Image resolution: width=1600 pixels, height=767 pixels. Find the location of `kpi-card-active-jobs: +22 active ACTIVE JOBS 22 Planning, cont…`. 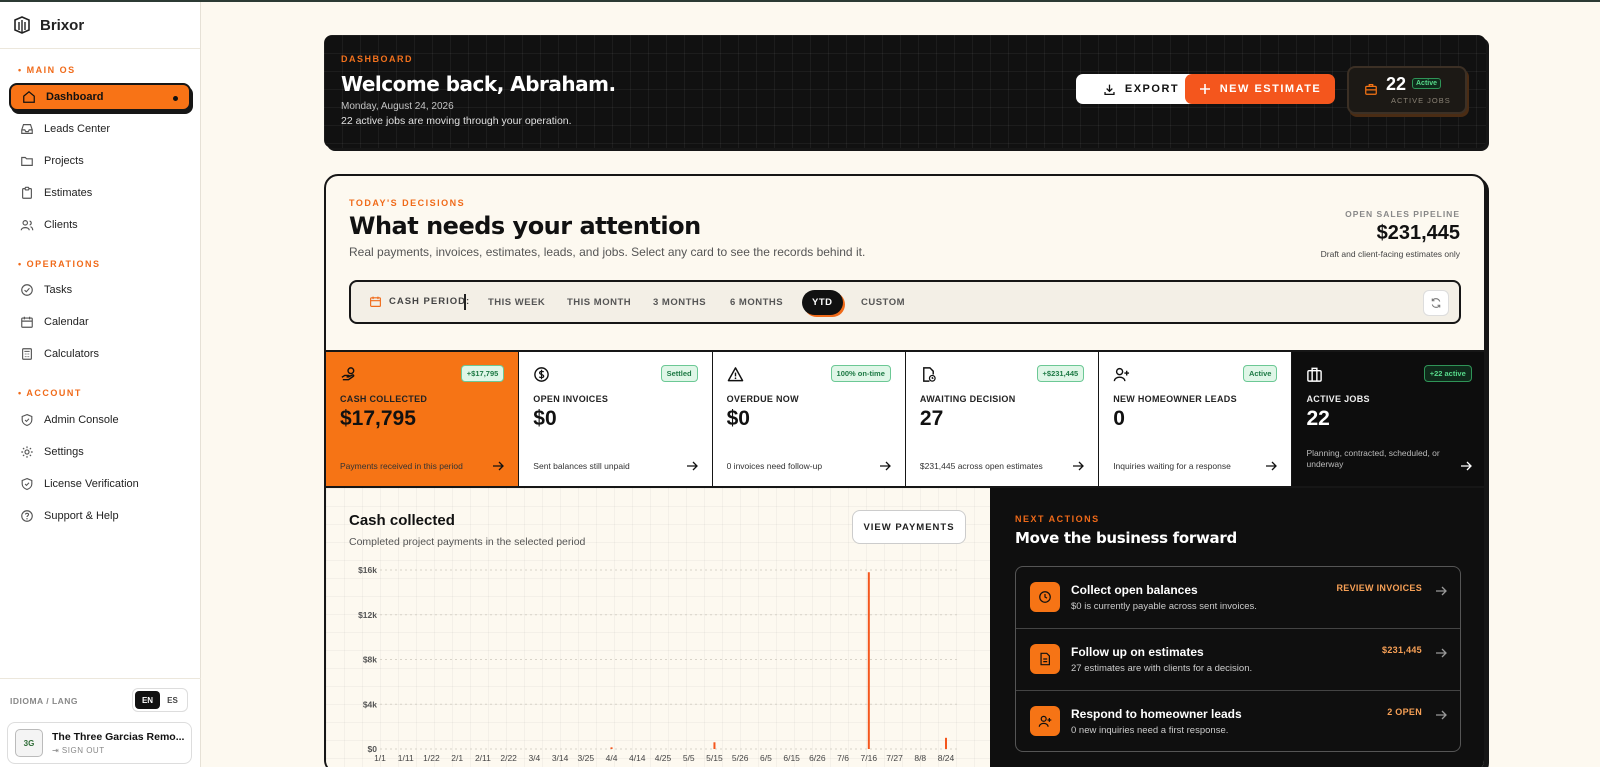

kpi-card-active-jobs: +22 active ACTIVE JOBS 22 Planning, cont… is located at coordinates (1388, 419).